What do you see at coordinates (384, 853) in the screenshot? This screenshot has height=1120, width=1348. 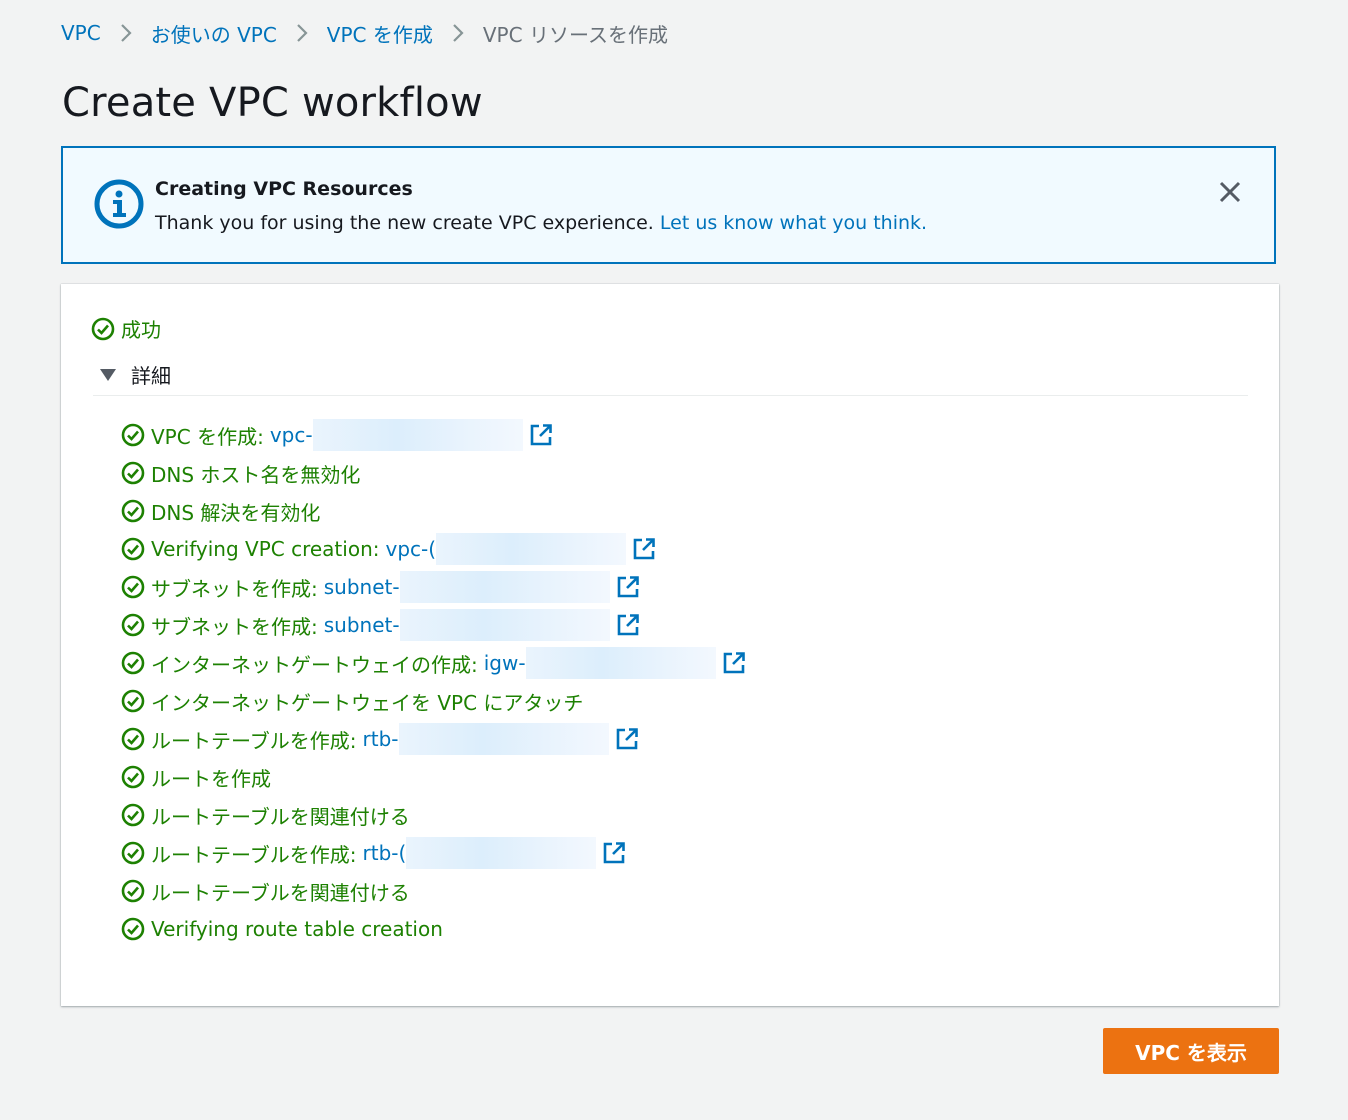 I see `resource-id-prefix: rtb-(` at bounding box center [384, 853].